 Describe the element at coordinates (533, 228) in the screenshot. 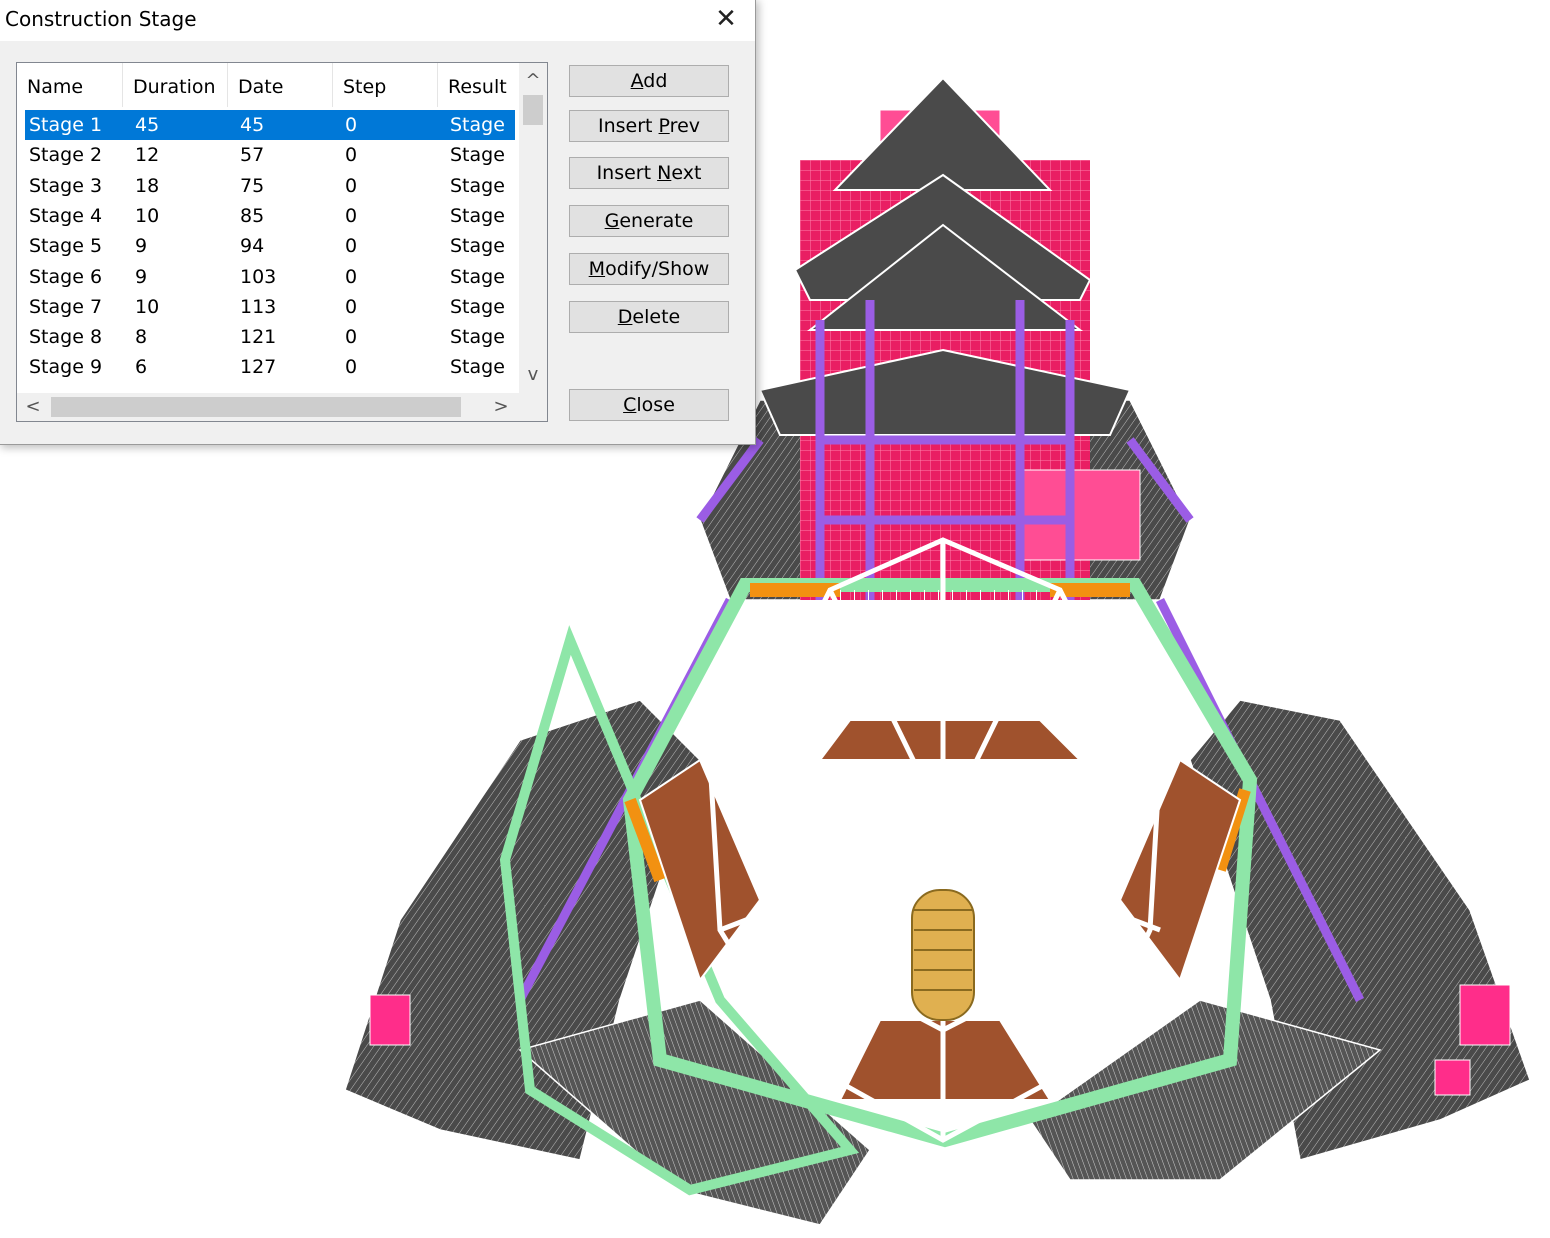

I see `vertical-scrollbar: ^ v` at that location.